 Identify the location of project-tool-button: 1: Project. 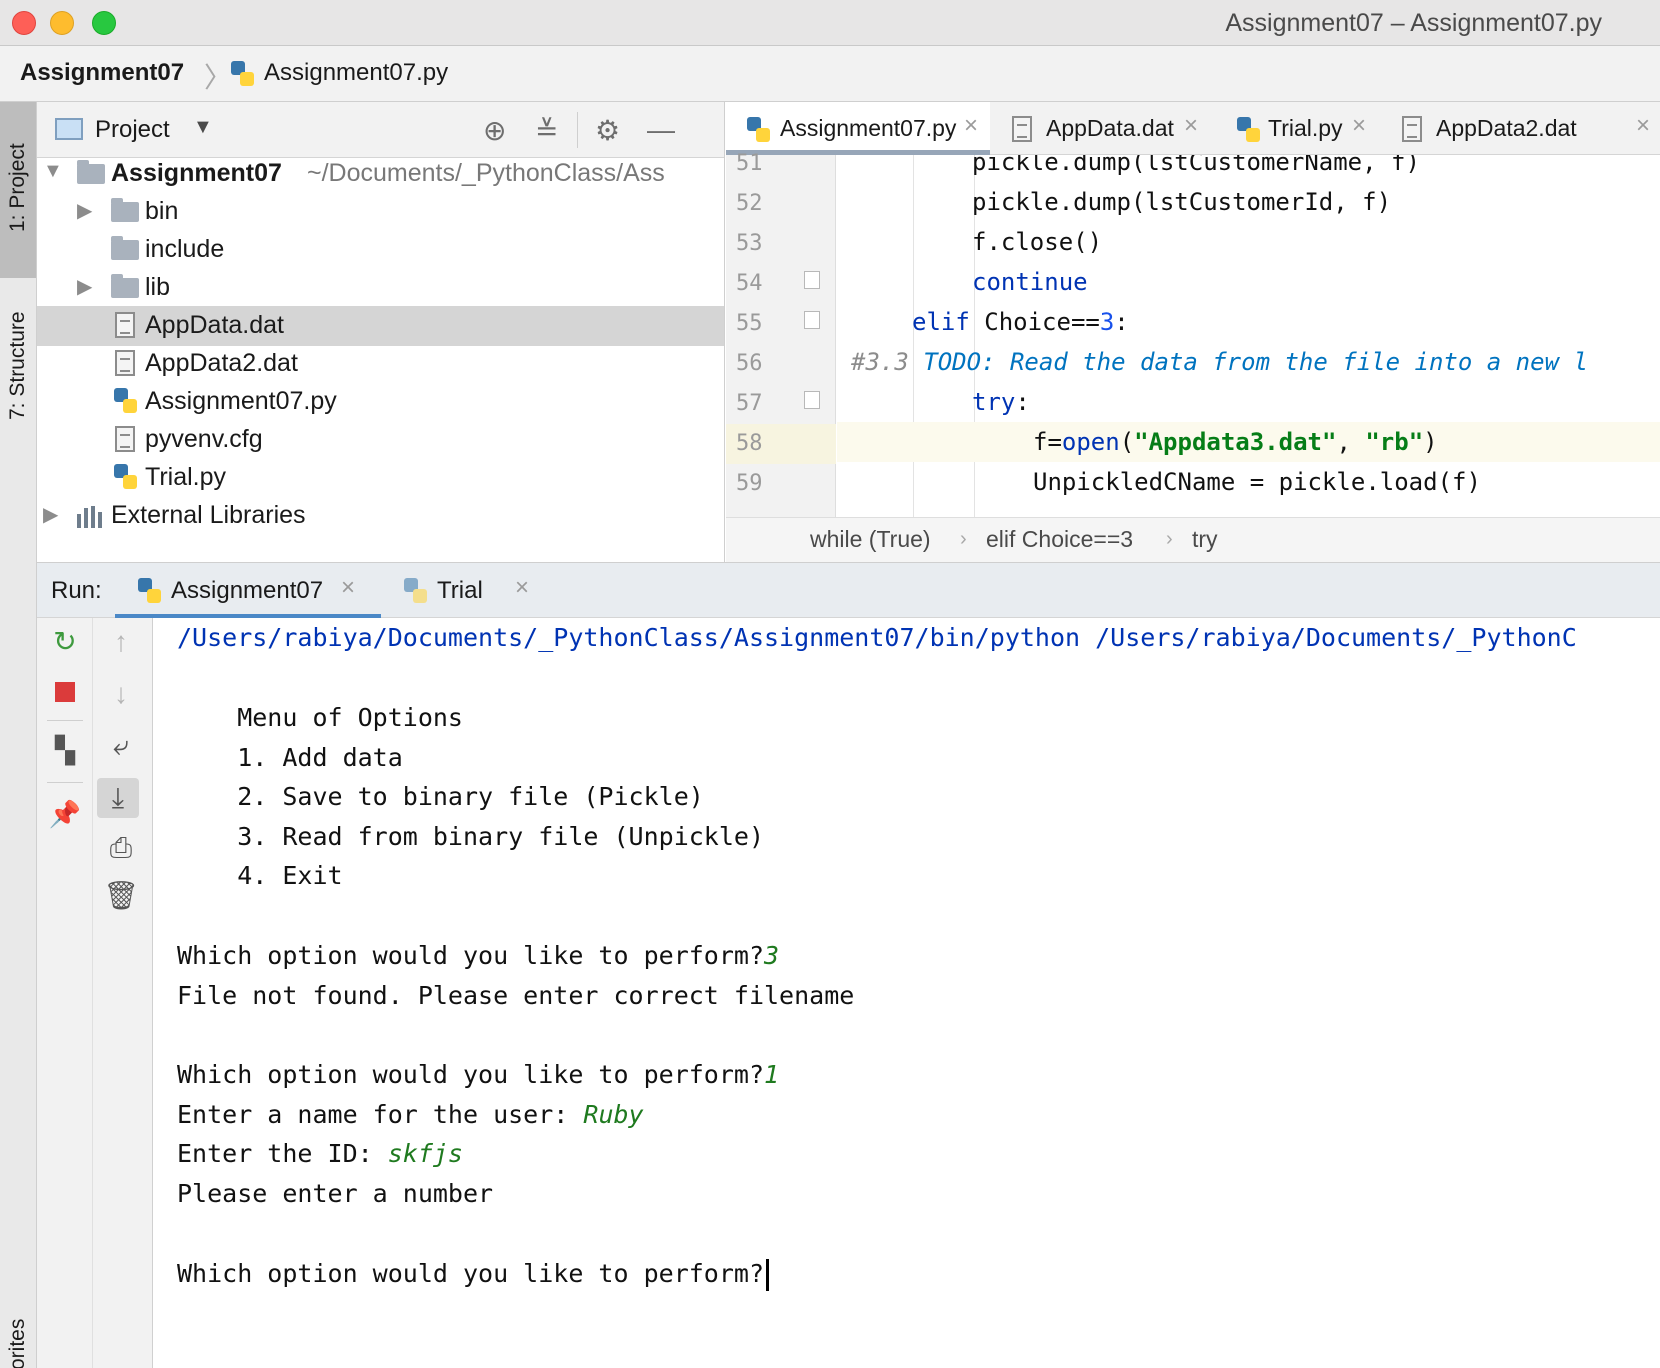
(18, 190).